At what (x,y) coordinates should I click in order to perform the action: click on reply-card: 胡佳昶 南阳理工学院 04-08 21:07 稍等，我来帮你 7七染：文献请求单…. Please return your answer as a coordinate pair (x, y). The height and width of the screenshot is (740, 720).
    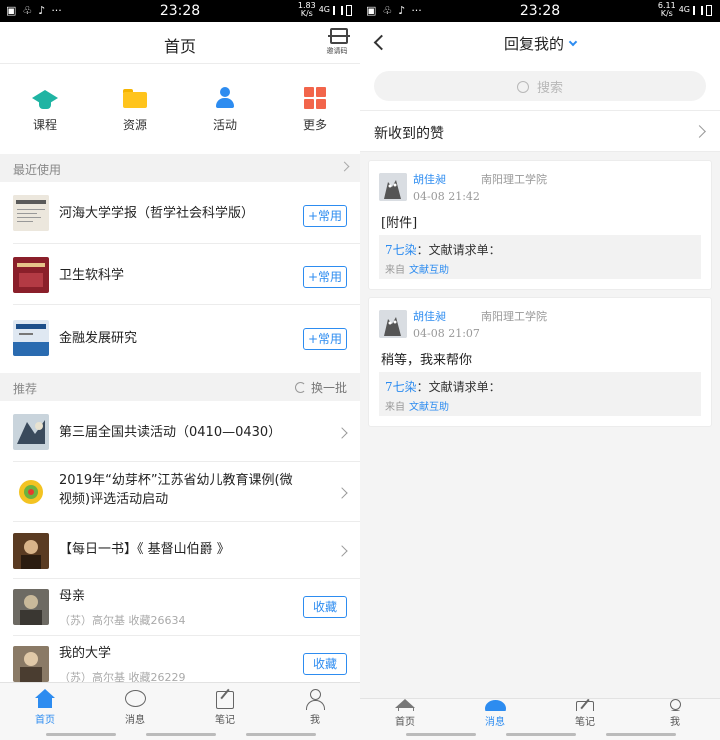
    Looking at the image, I should click on (540, 362).